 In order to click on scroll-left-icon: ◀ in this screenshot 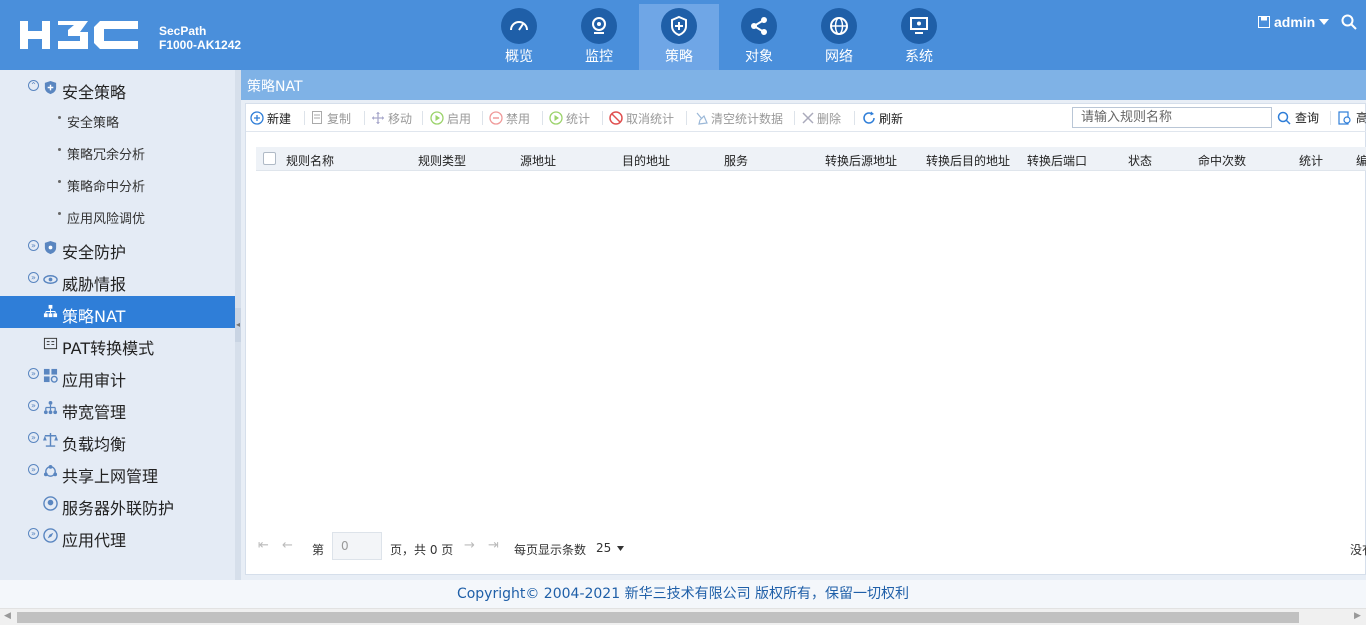, I will do `click(7, 616)`.